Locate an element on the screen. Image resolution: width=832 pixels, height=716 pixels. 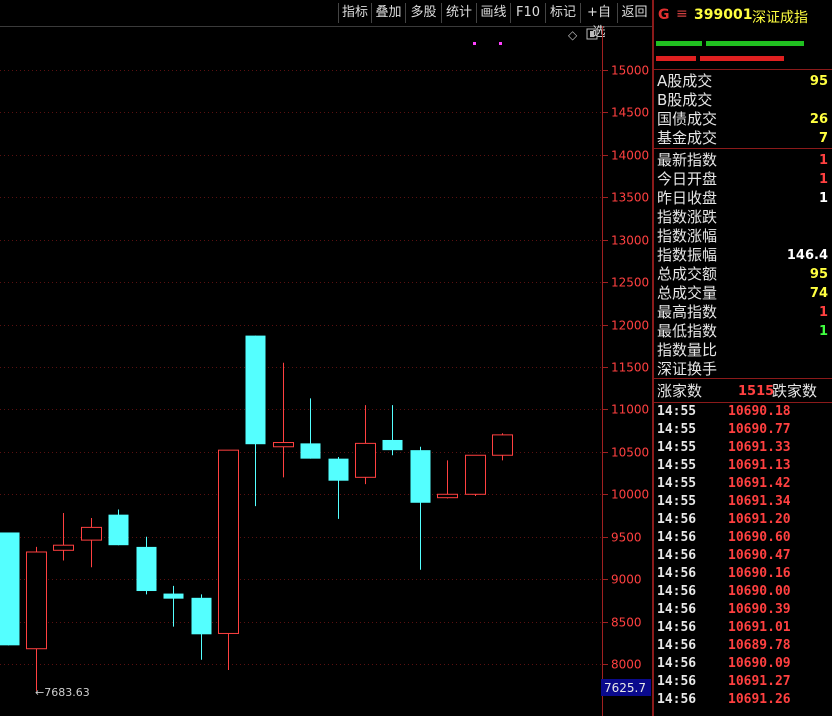
market-g-icon: G is located at coordinates (664, 15).